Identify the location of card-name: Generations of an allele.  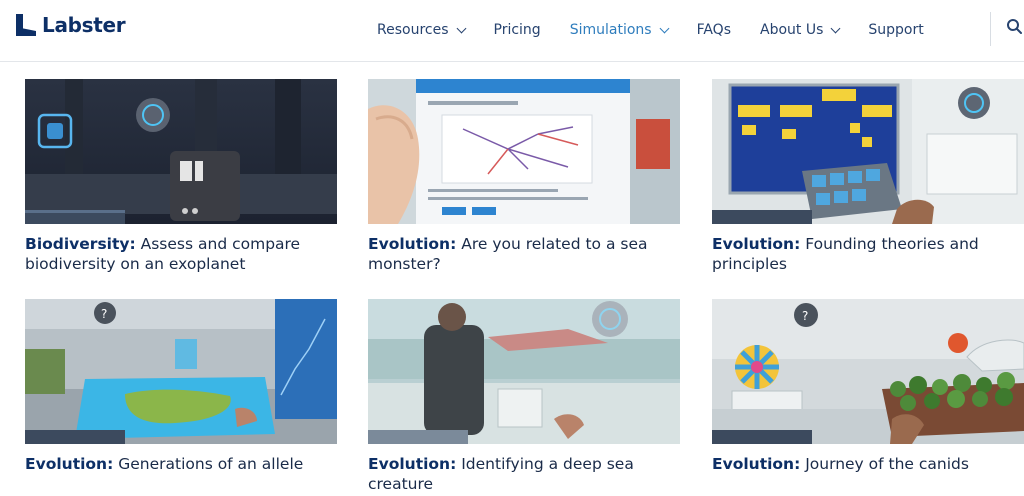
(208, 464).